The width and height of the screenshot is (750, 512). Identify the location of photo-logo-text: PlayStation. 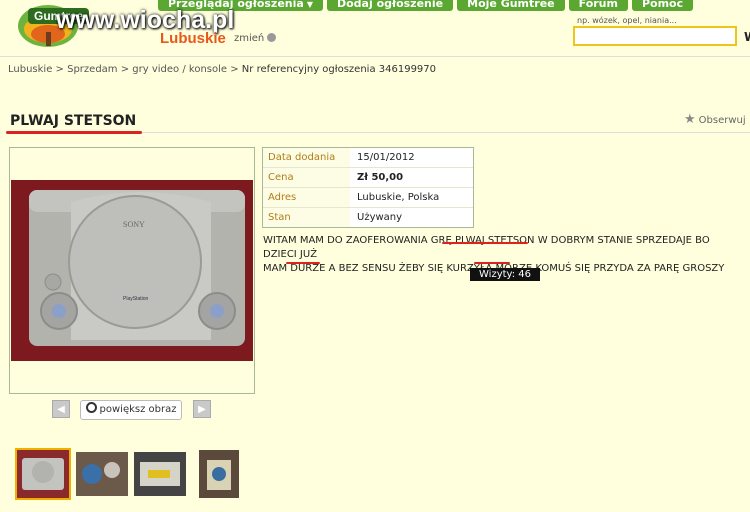
(136, 299).